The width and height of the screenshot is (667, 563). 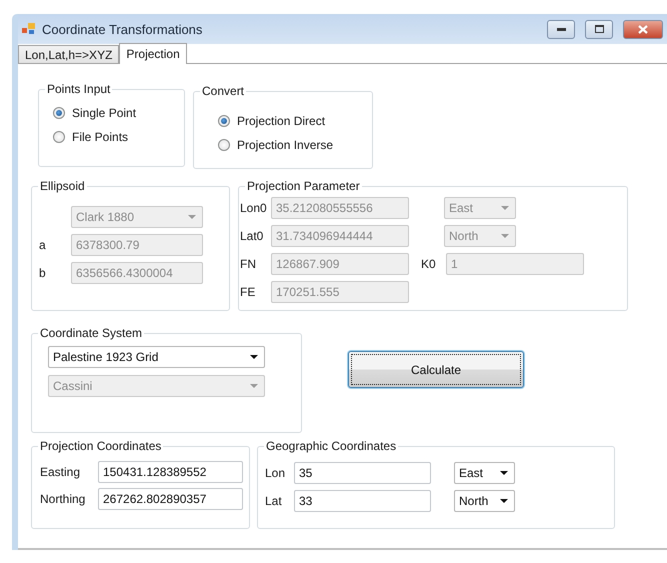 I want to click on radio-option: File Points, so click(x=118, y=137).